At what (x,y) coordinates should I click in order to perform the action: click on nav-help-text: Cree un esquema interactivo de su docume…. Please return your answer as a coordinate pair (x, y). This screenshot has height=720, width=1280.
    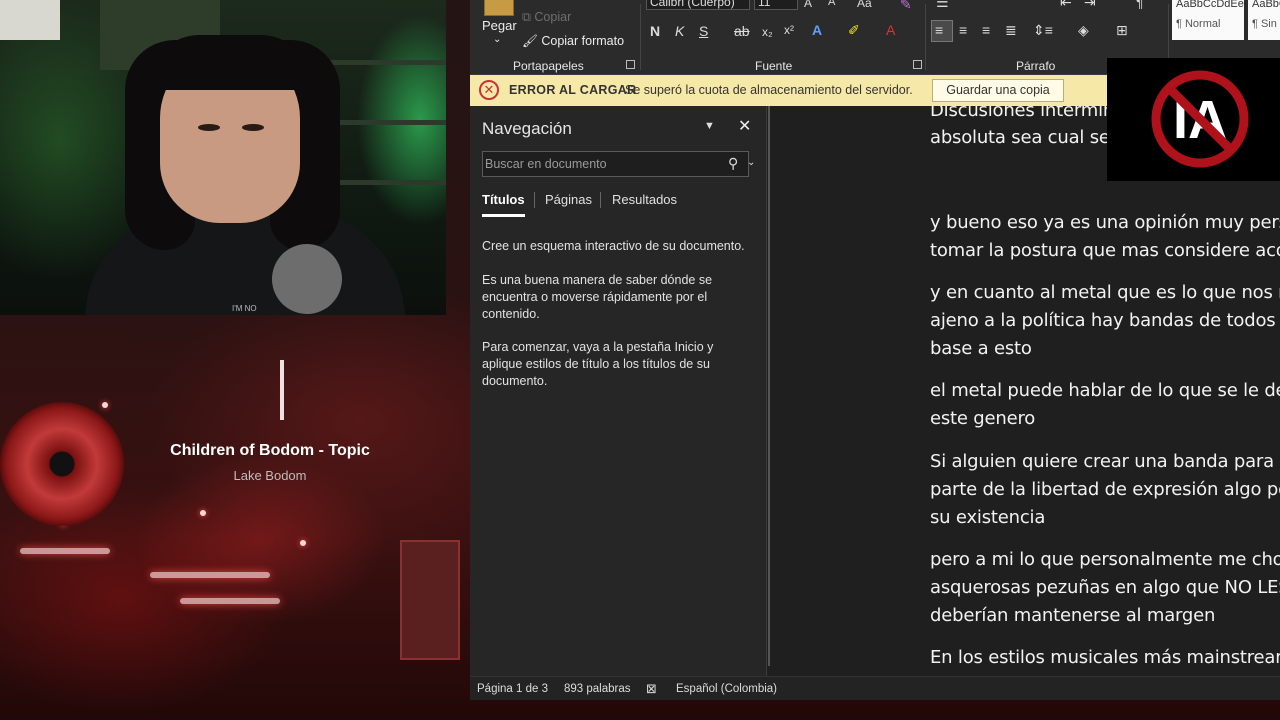
    Looking at the image, I should click on (613, 246).